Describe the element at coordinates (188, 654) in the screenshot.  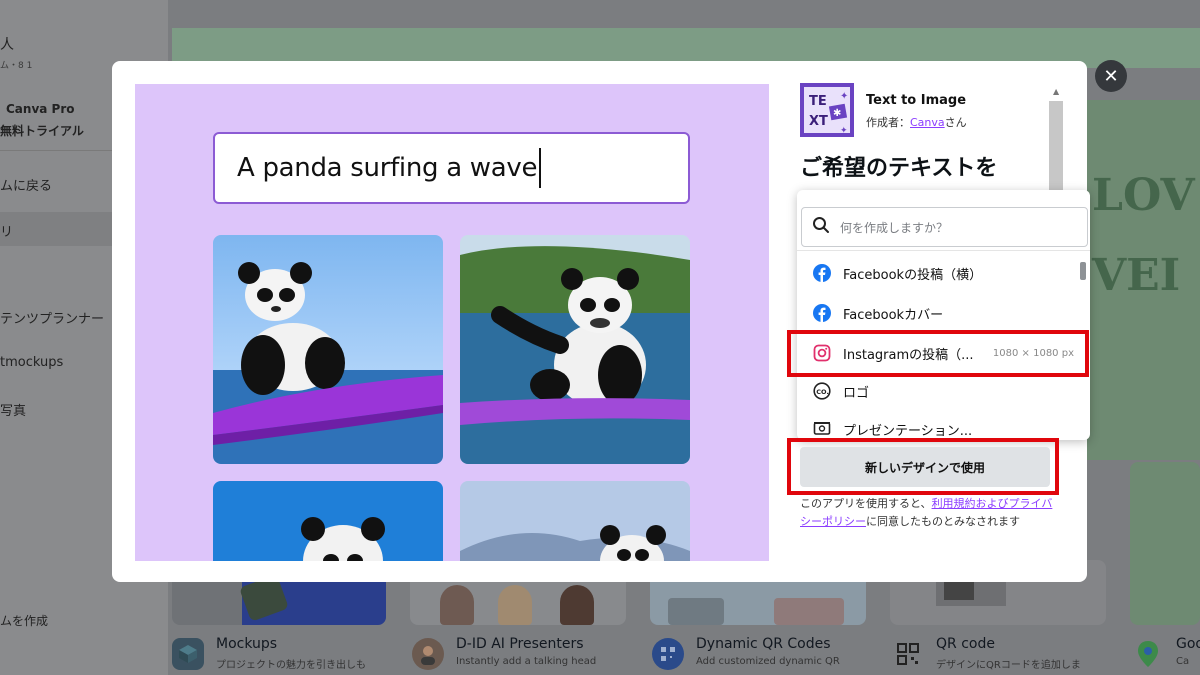
I see `cube-icon` at that location.